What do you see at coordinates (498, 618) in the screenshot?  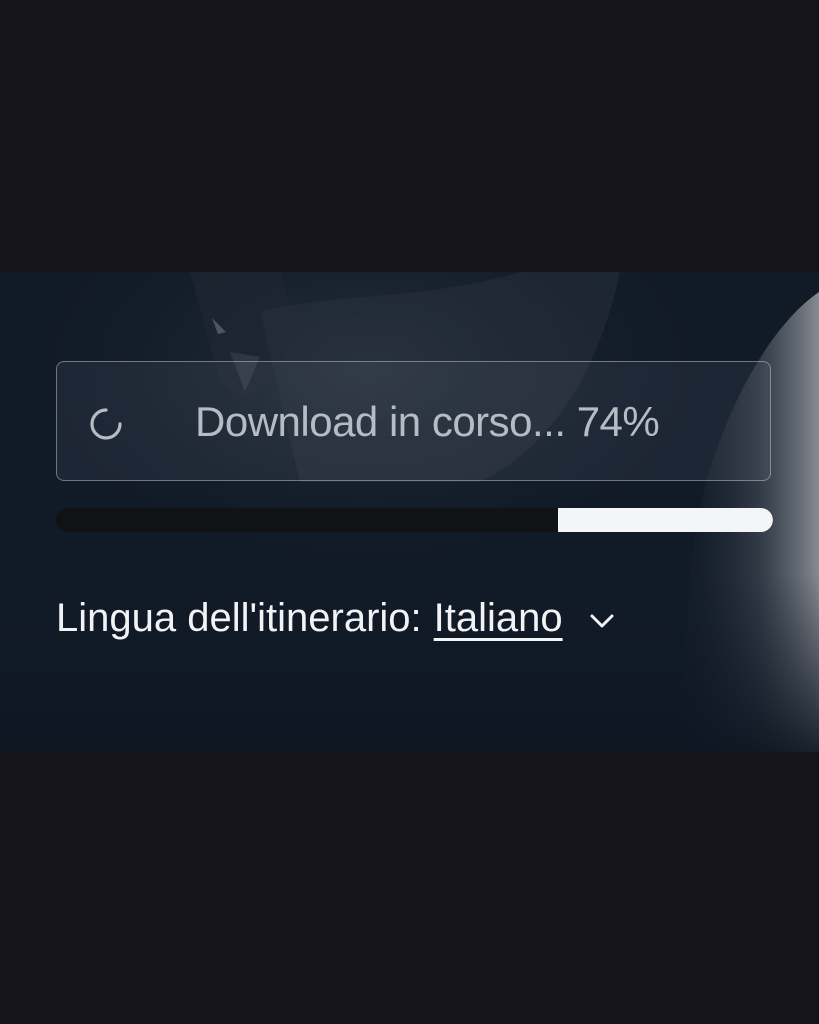 I see `language-value-link: Italiano` at bounding box center [498, 618].